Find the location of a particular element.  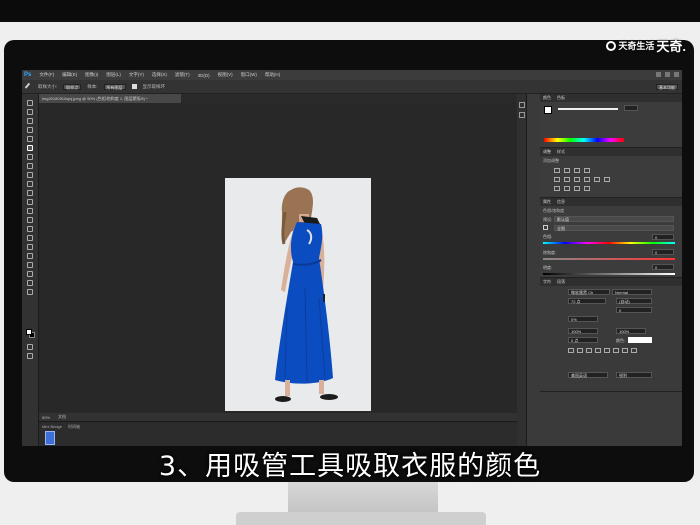

font-style-select: Normal is located at coordinates (632, 292).